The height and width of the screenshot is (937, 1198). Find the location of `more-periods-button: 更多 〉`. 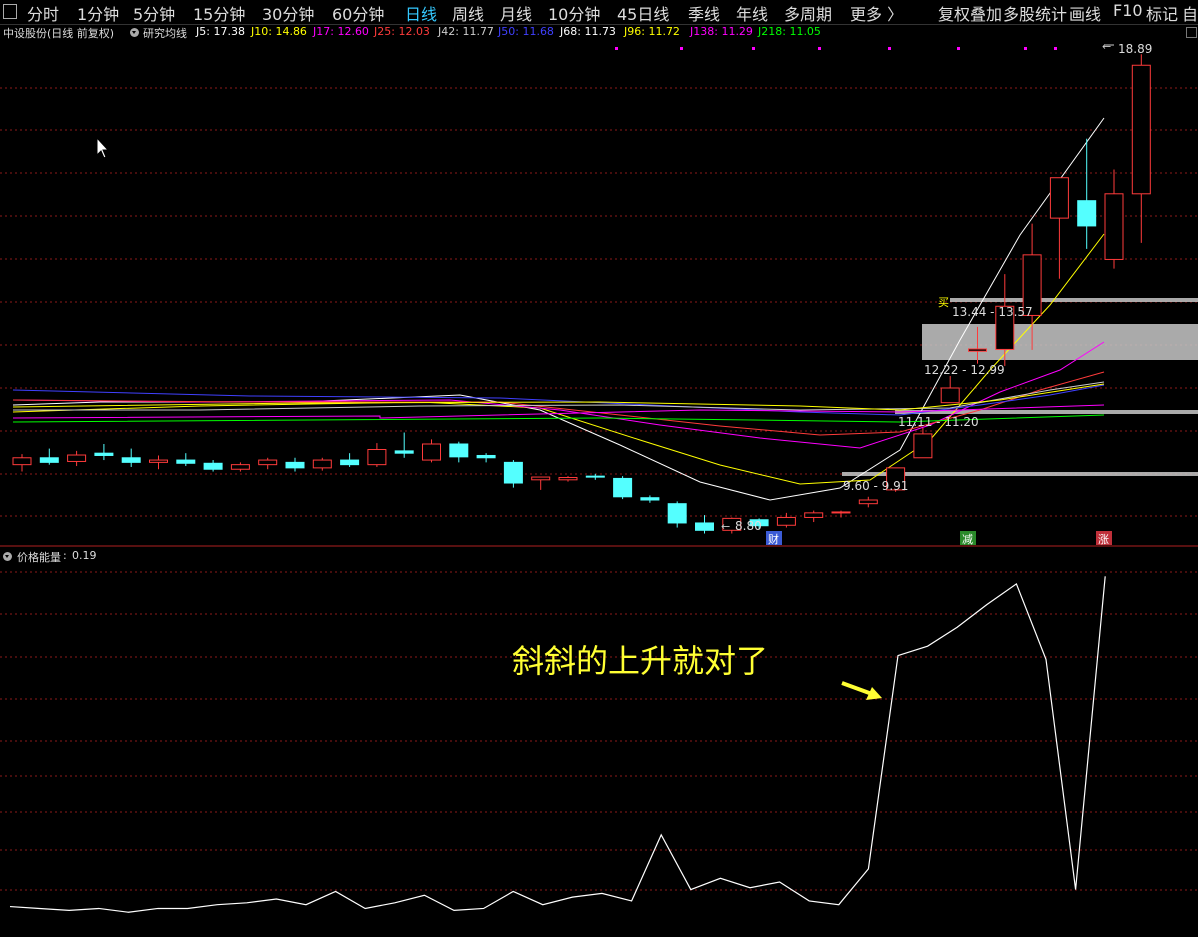

more-periods-button: 更多 〉 is located at coordinates (876, 13).